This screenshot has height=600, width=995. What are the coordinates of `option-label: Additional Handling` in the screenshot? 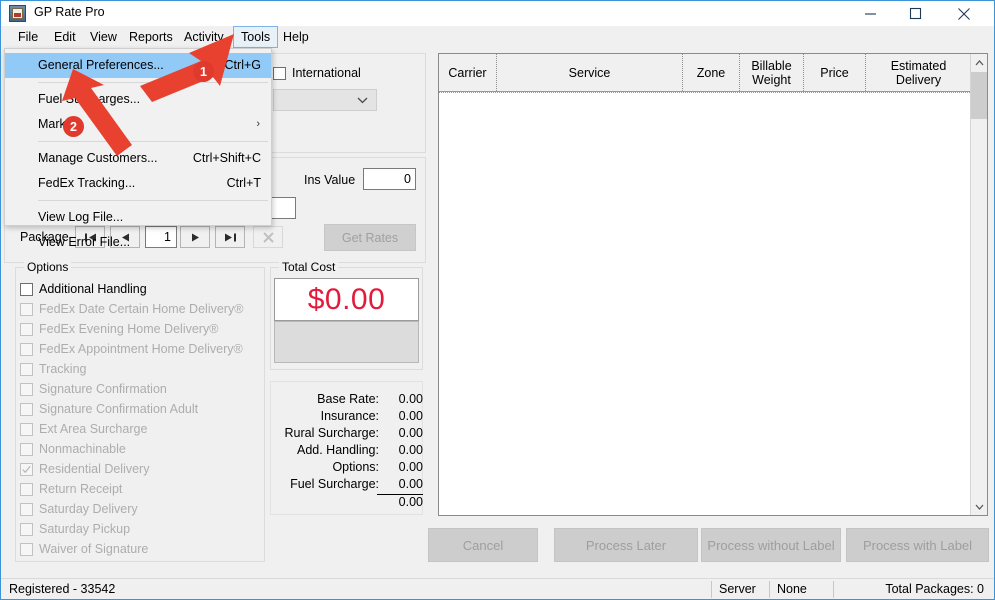 It's located at (93, 289).